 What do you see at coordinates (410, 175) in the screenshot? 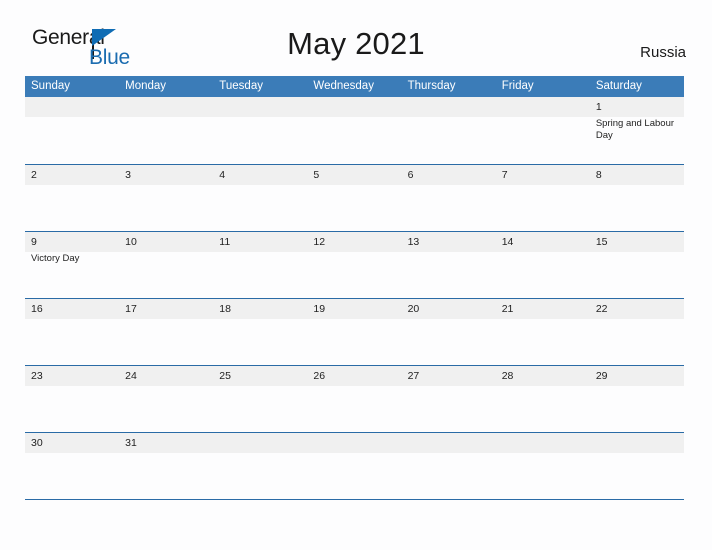
I see `day-number: 6` at bounding box center [410, 175].